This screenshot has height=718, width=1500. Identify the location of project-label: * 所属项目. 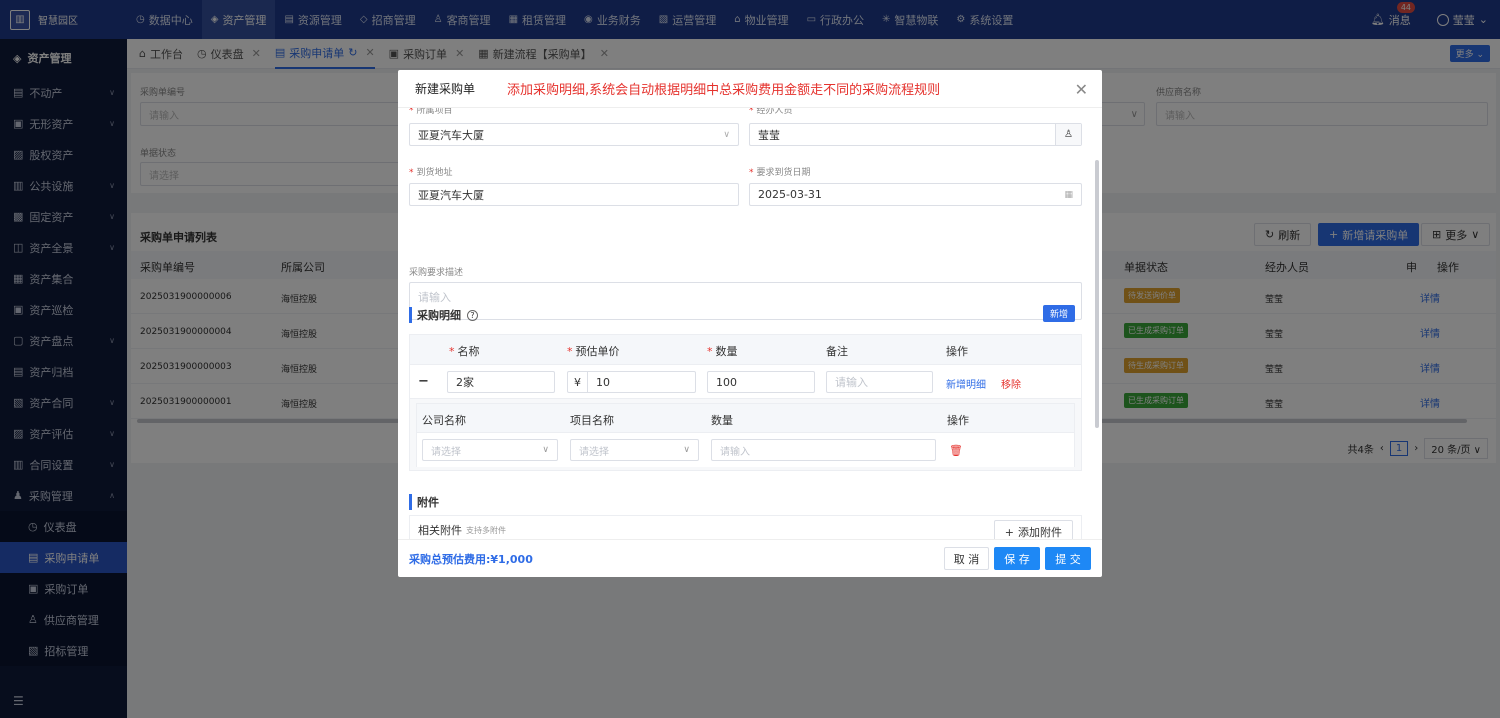
(431, 112).